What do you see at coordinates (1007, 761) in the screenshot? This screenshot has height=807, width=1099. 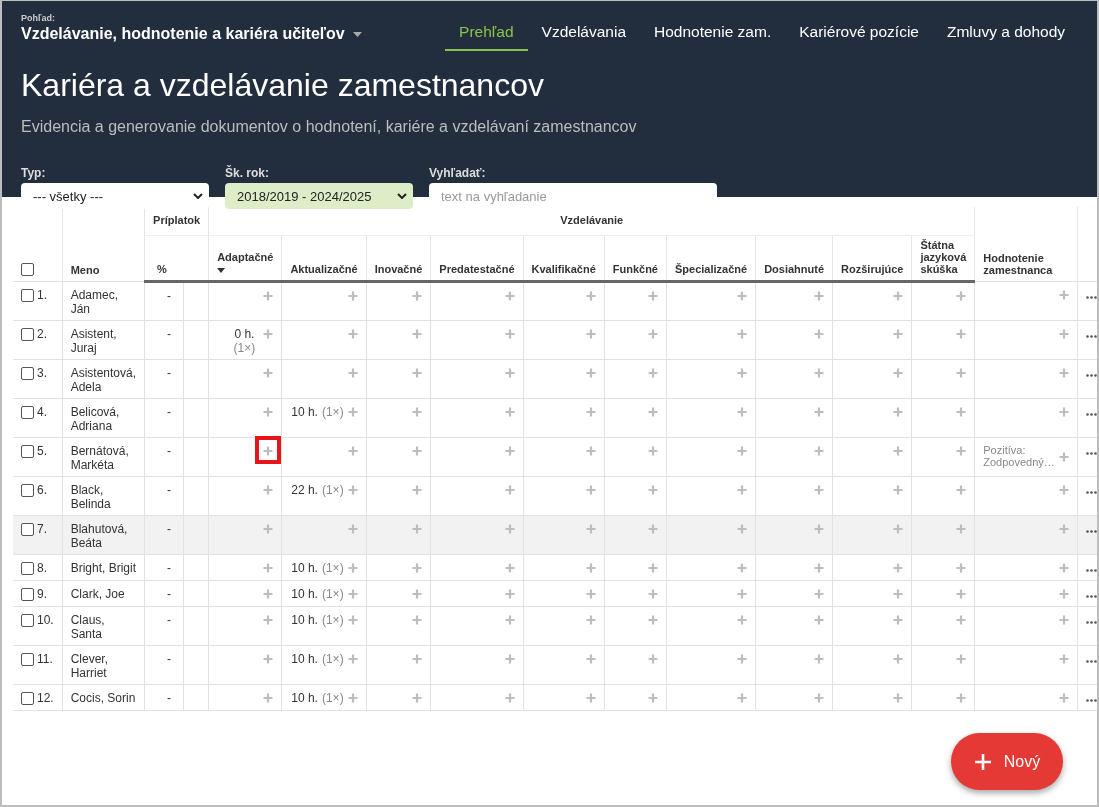 I see `new-button: Nový` at bounding box center [1007, 761].